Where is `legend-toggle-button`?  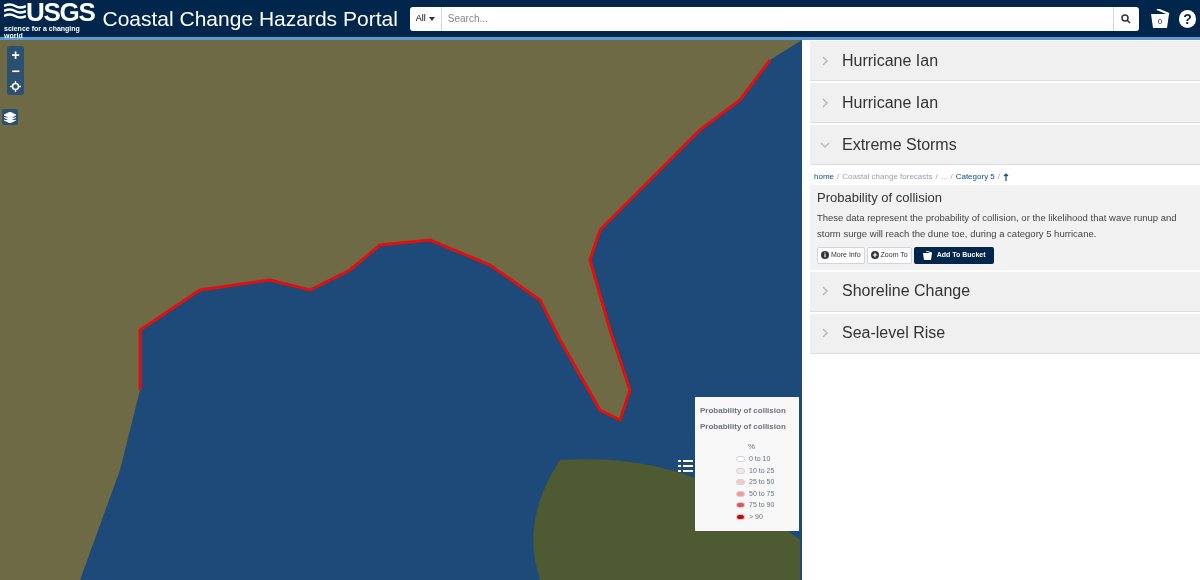 legend-toggle-button is located at coordinates (685, 466).